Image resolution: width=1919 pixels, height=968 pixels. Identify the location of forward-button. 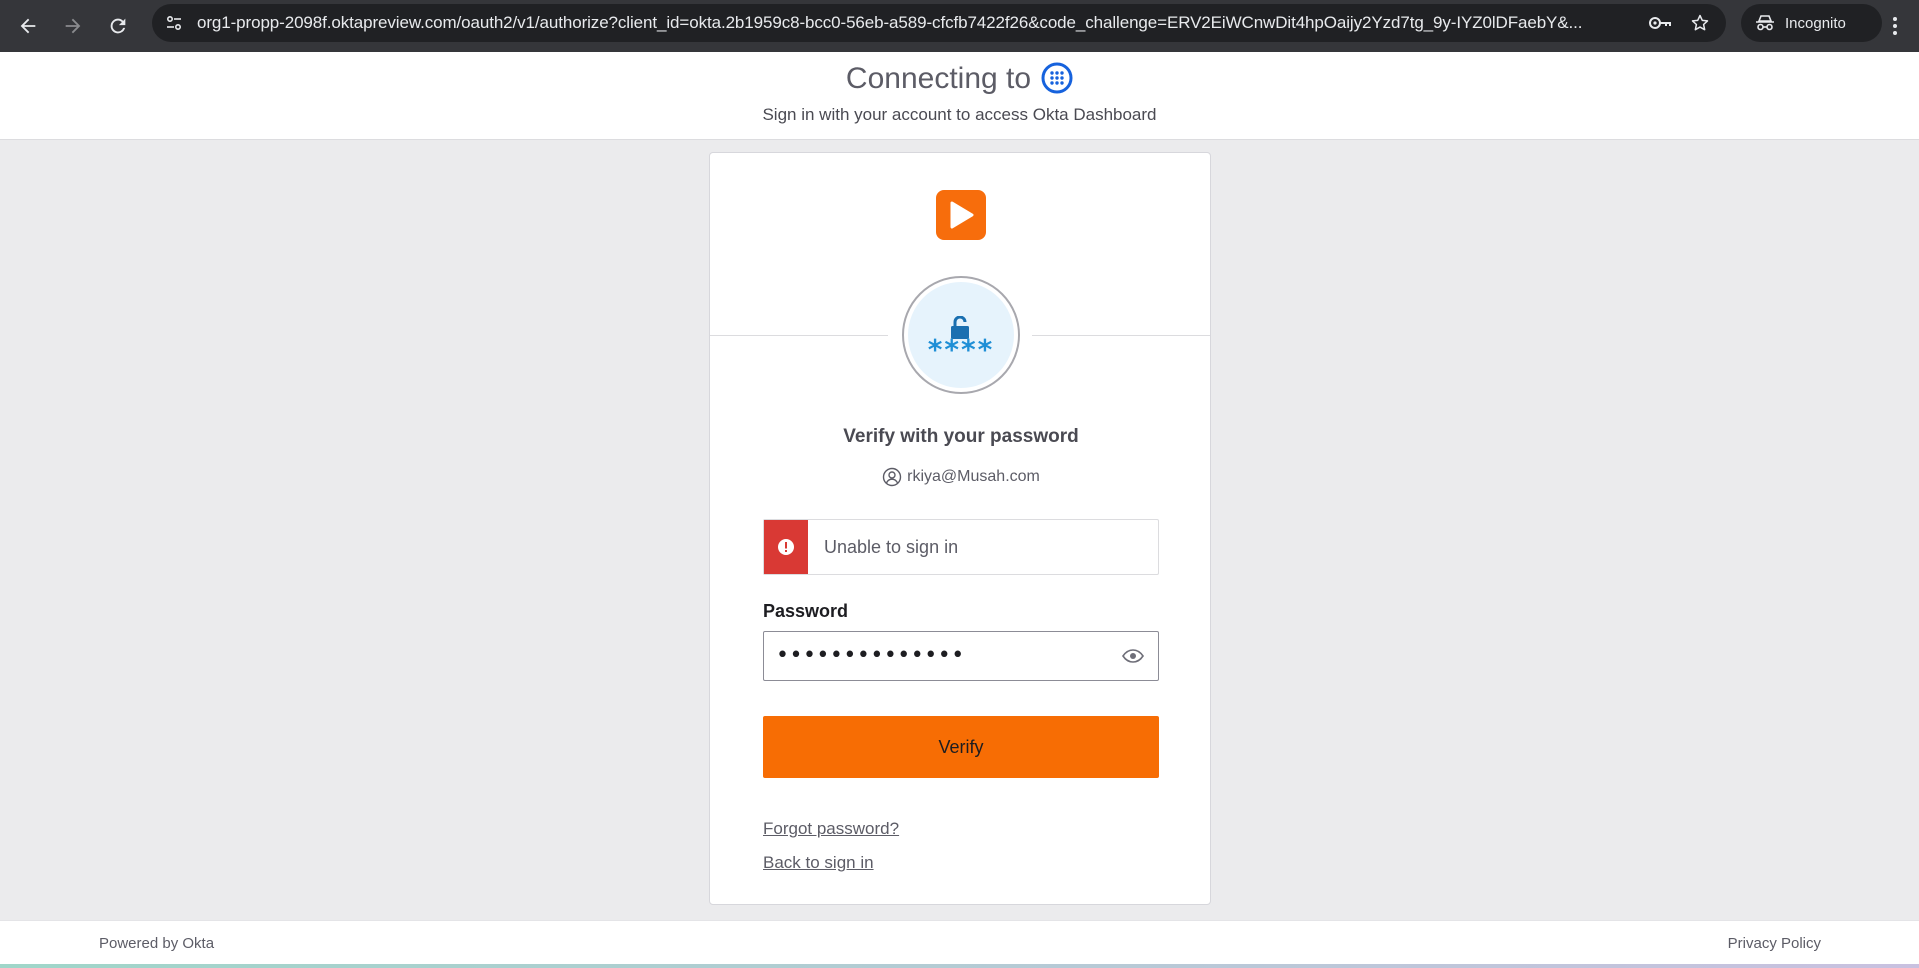
(73, 26).